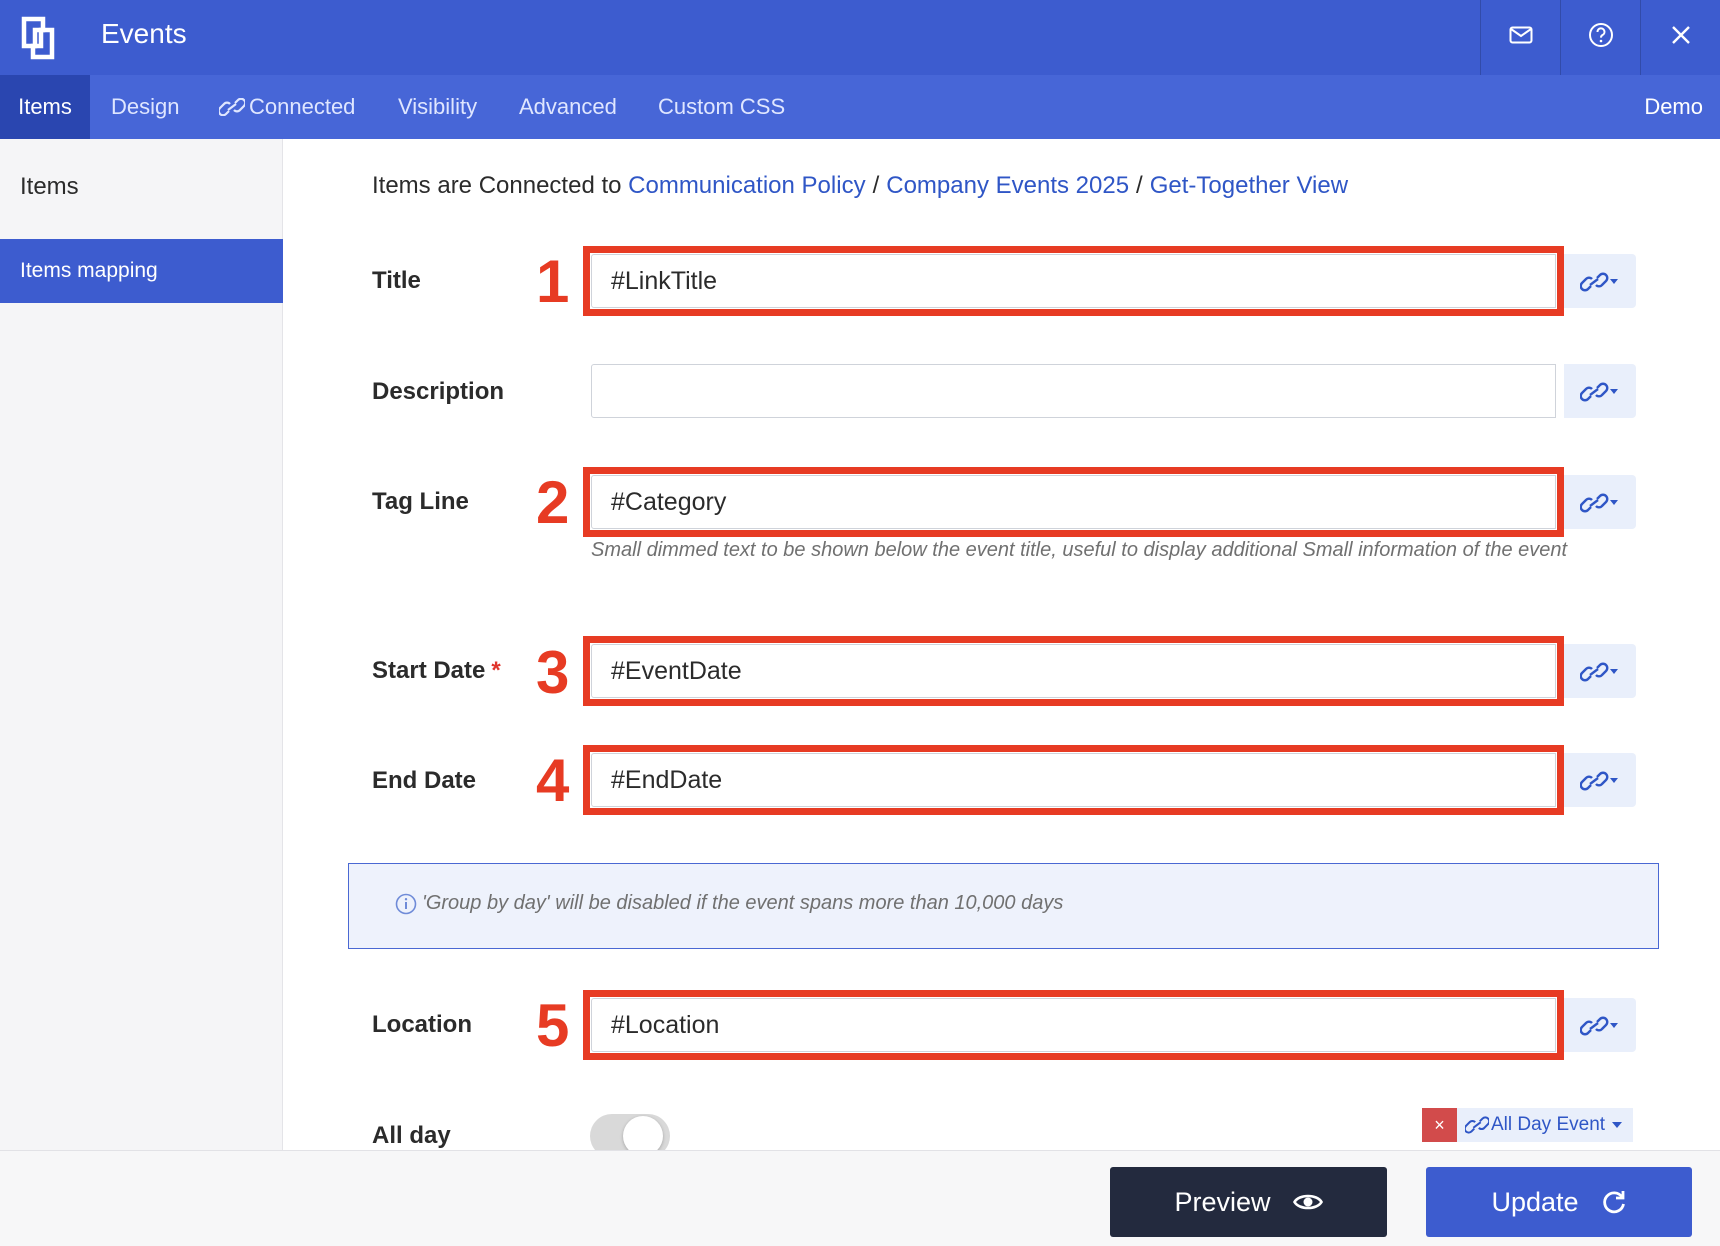  I want to click on required-marker: *, so click(496, 670).